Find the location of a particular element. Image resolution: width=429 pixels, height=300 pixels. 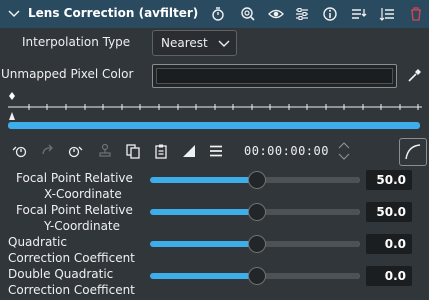

param-value-0: 50.0 is located at coordinates (389, 180).